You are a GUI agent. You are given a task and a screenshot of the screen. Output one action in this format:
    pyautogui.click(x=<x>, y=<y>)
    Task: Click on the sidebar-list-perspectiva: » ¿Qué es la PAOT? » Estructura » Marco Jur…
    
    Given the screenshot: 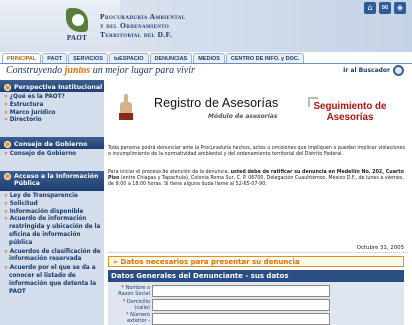 What is the action you would take?
    pyautogui.click(x=52, y=110)
    